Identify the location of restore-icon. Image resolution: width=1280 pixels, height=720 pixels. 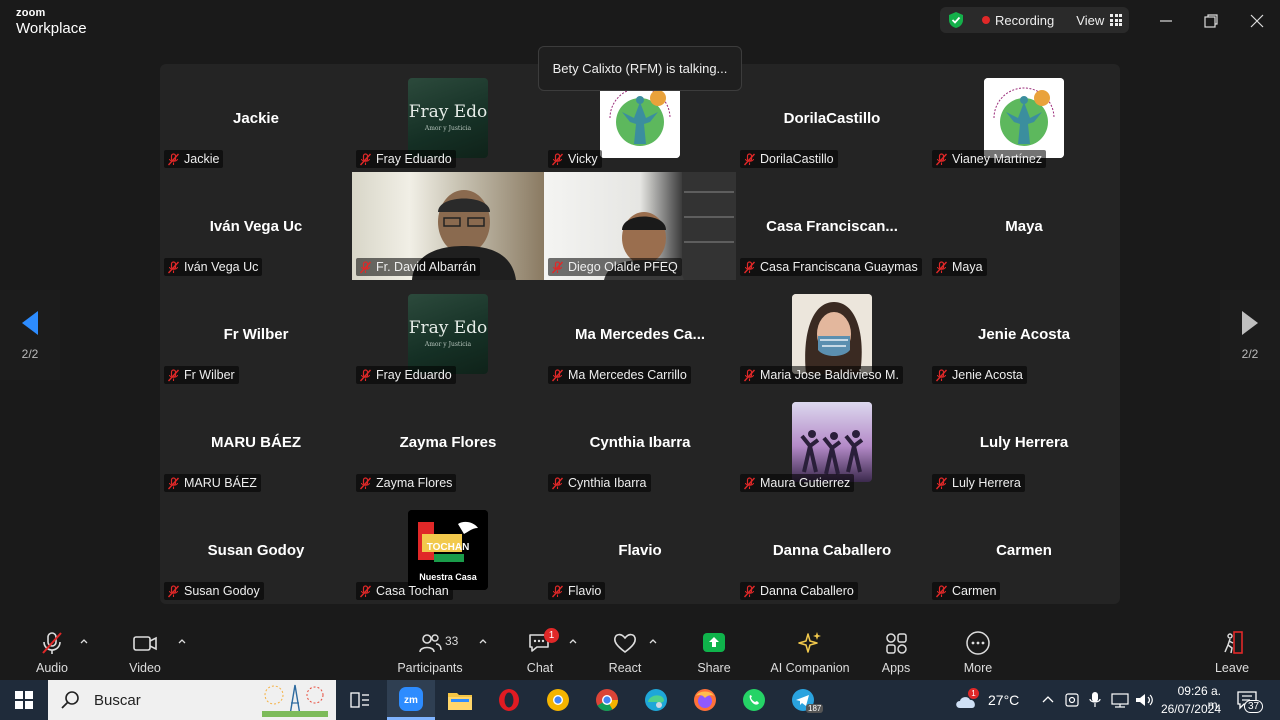
(1211, 21).